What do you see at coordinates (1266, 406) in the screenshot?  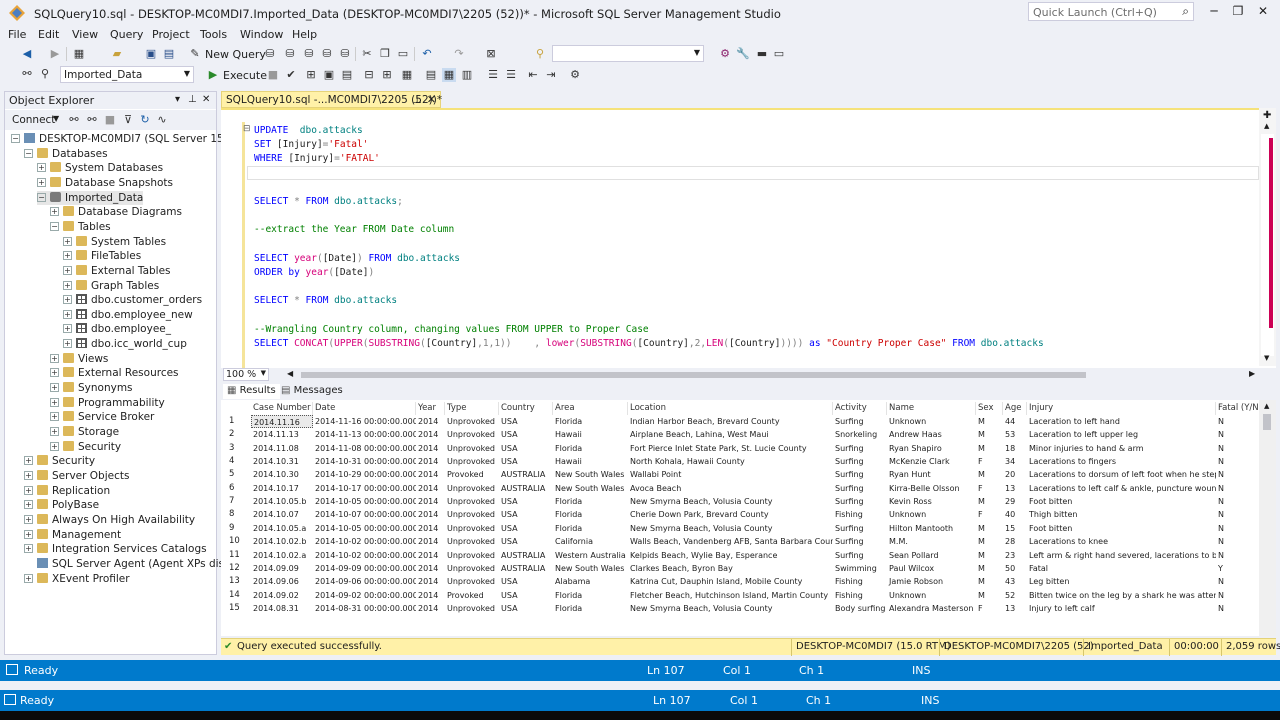 I see `scroll-up-icon: ▲` at bounding box center [1266, 406].